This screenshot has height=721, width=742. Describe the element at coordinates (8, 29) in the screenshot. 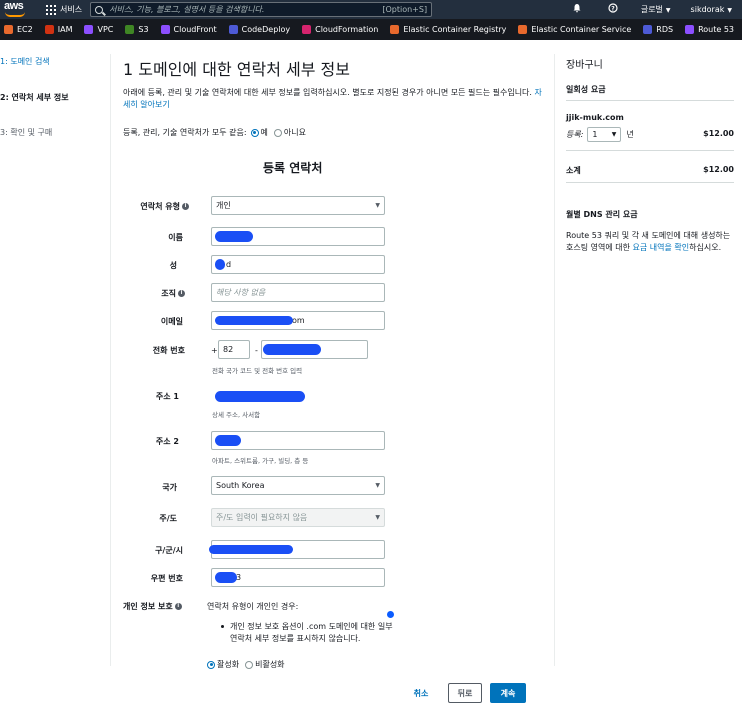

I see `ec2-icon` at that location.